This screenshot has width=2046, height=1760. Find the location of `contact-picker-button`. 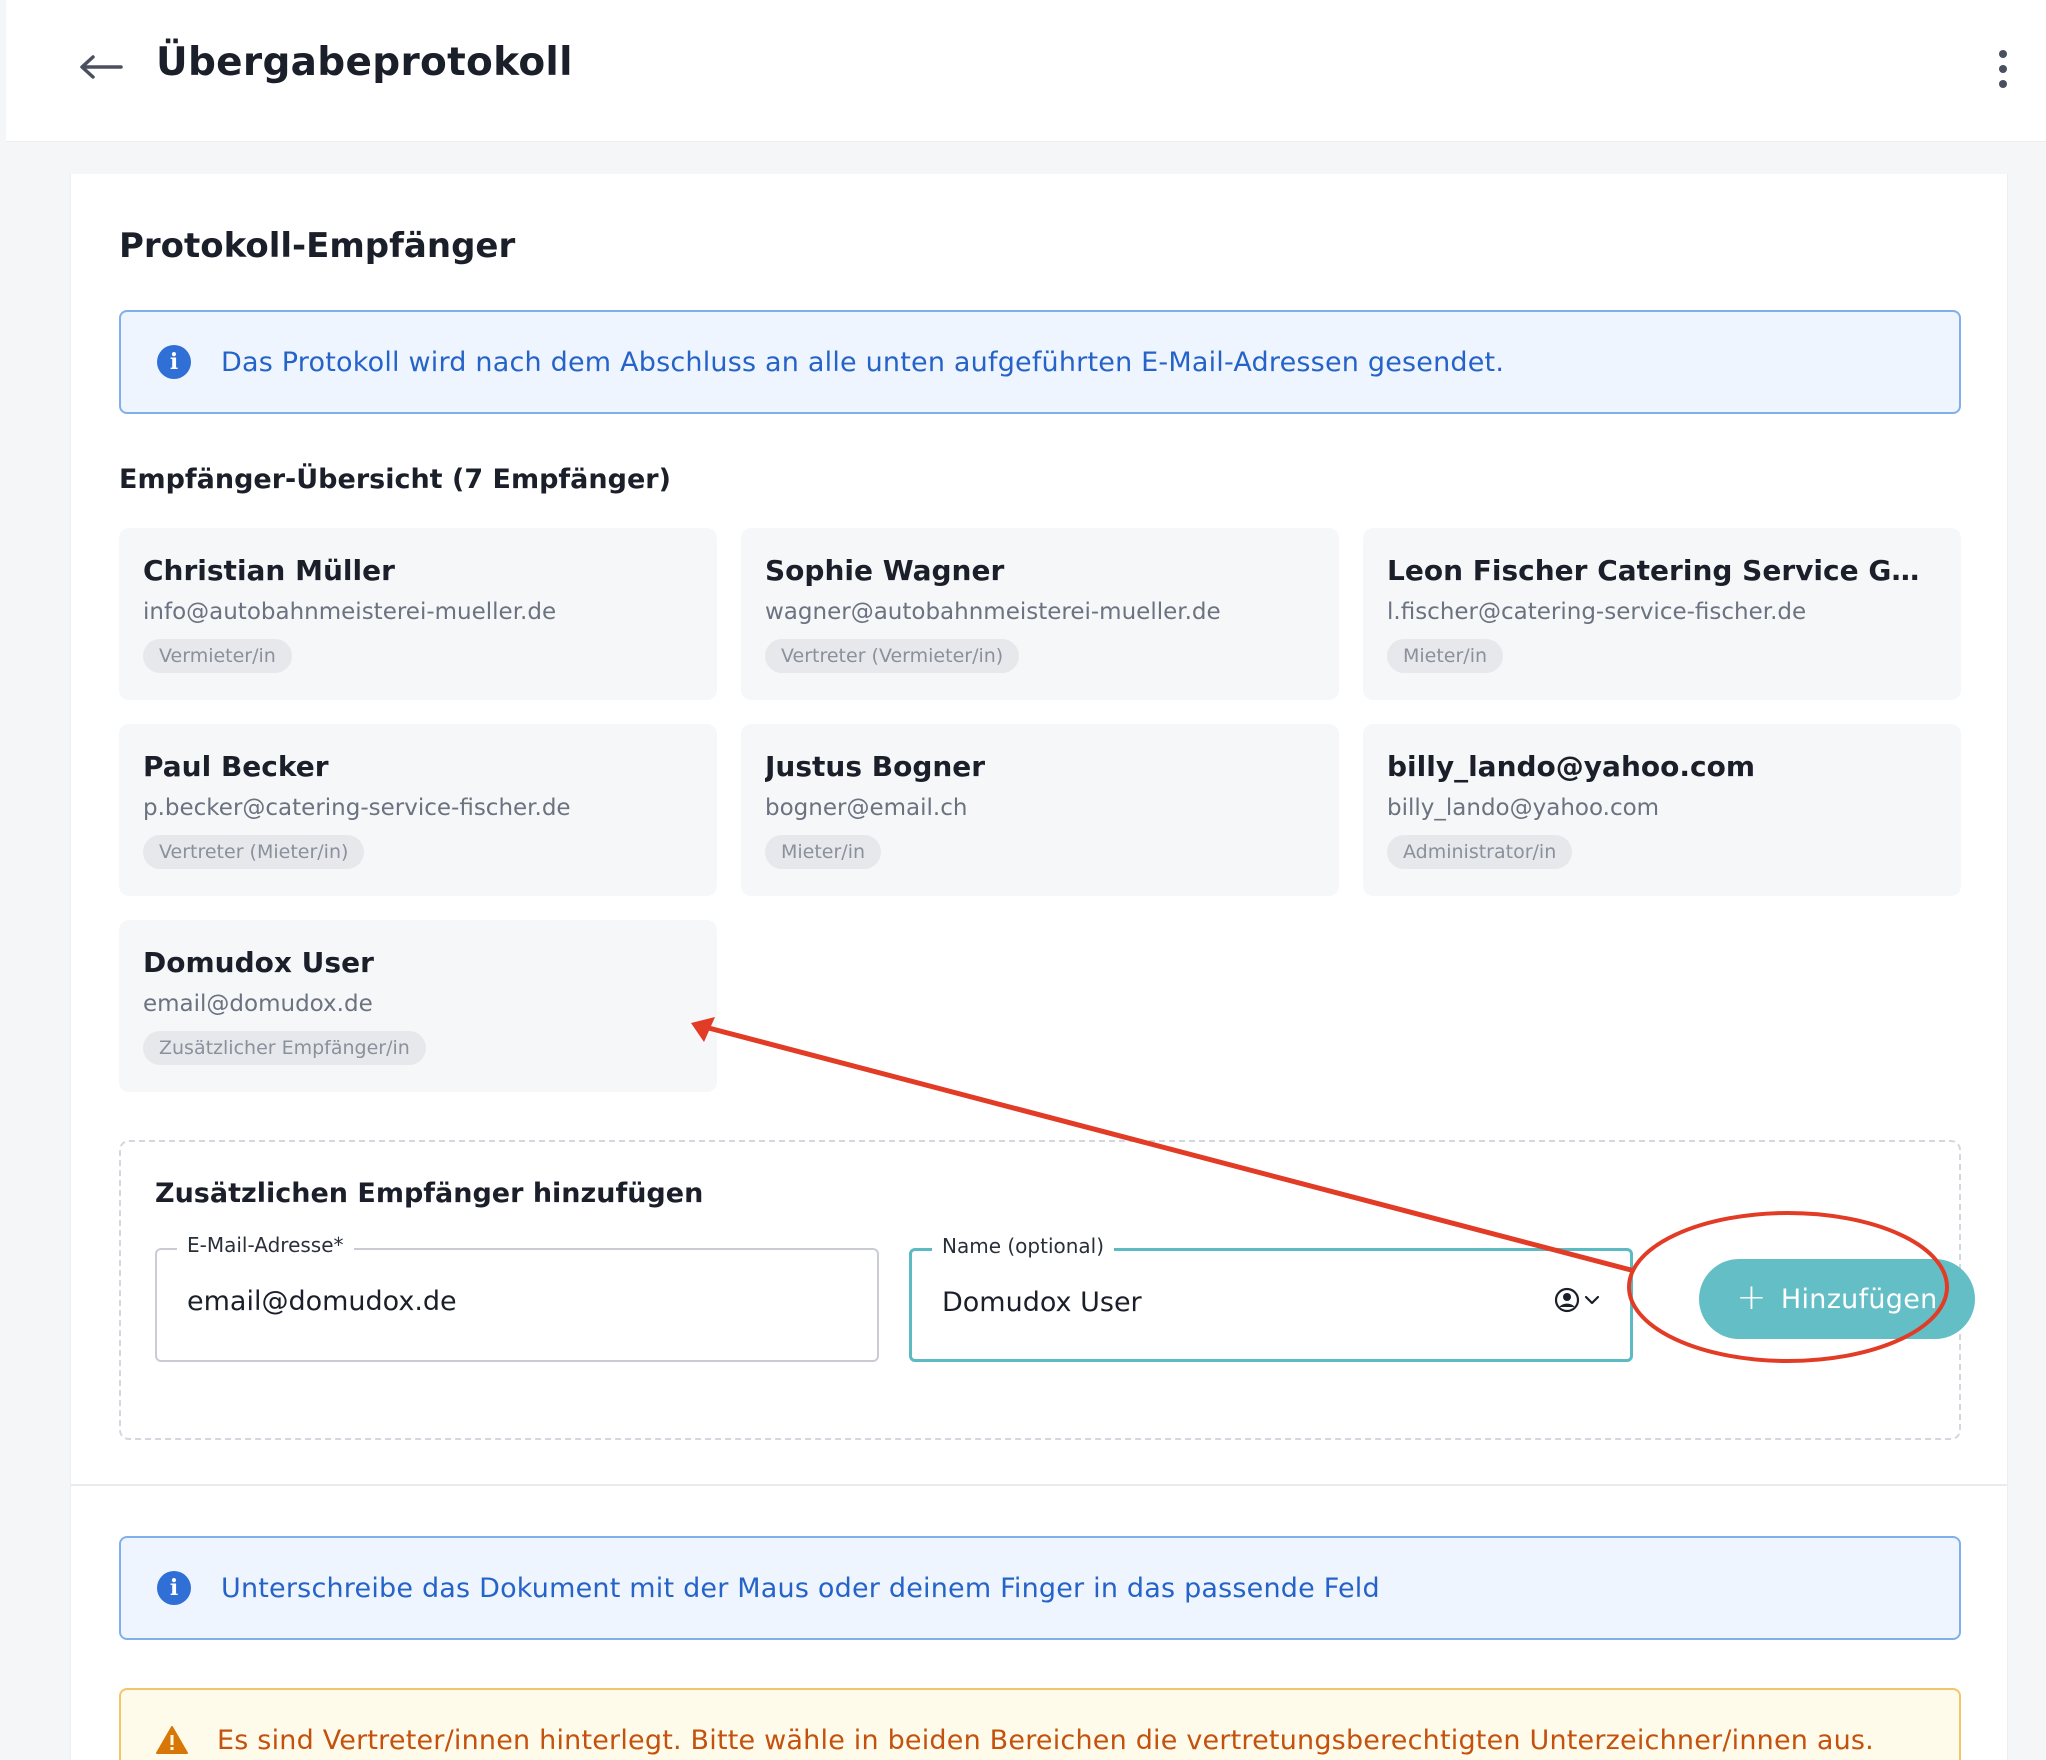

contact-picker-button is located at coordinates (1577, 1300).